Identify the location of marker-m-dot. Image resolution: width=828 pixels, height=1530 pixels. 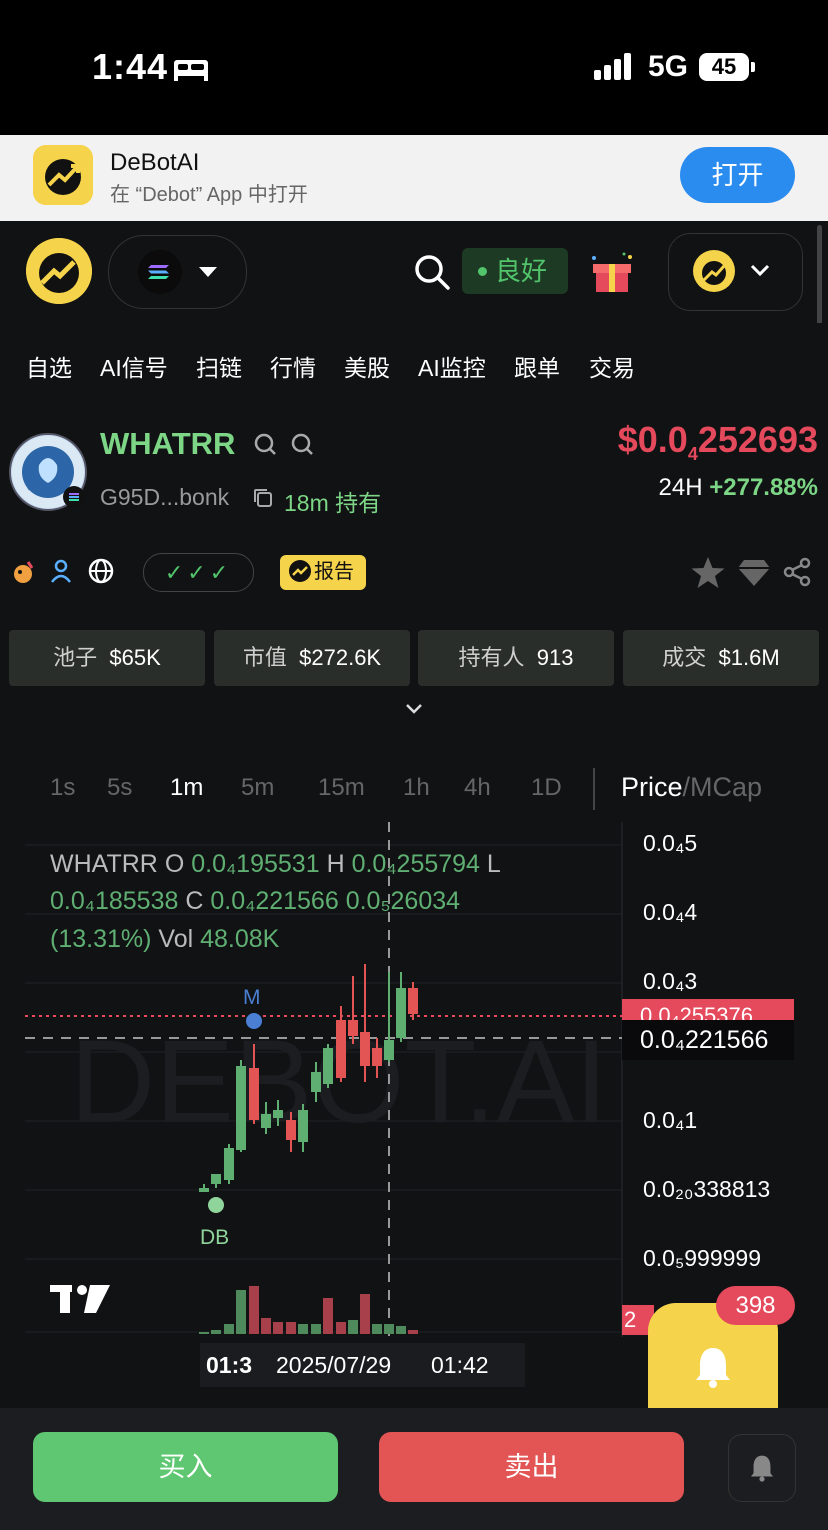
(254, 1021).